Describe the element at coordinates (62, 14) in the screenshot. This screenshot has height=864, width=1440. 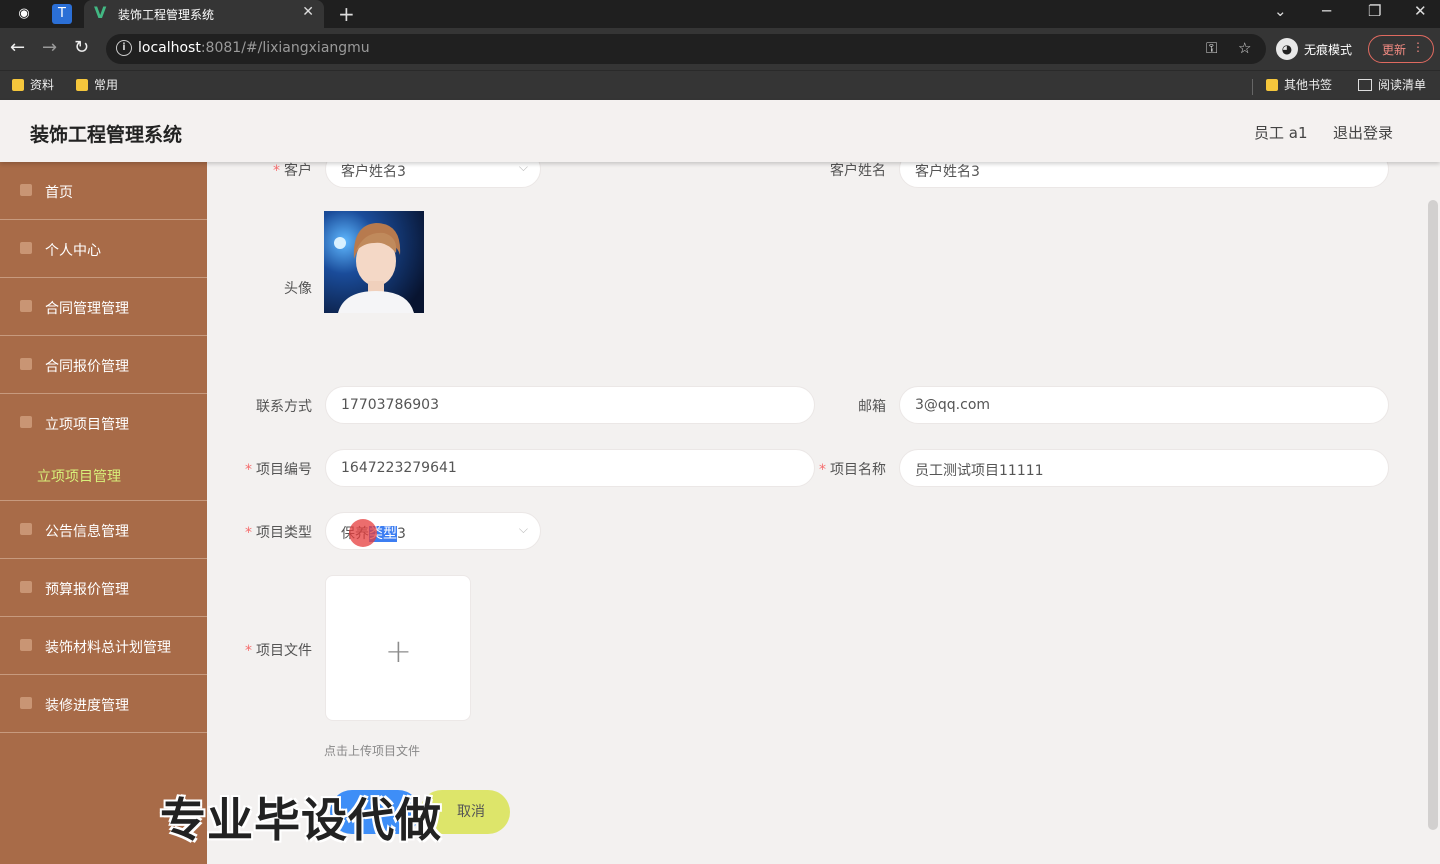
I see `pinned-tab-icon: T` at that location.